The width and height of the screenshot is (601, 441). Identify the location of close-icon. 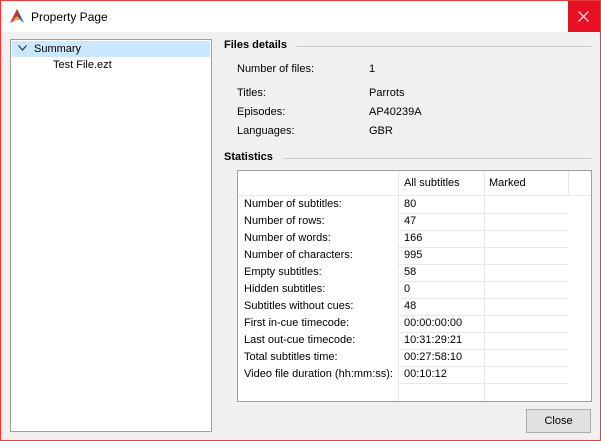
(583, 16).